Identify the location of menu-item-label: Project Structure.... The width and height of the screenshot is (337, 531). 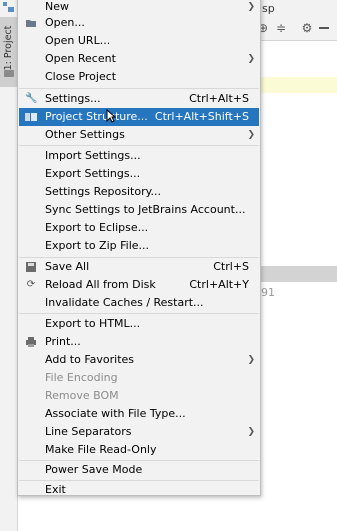
(96, 116).